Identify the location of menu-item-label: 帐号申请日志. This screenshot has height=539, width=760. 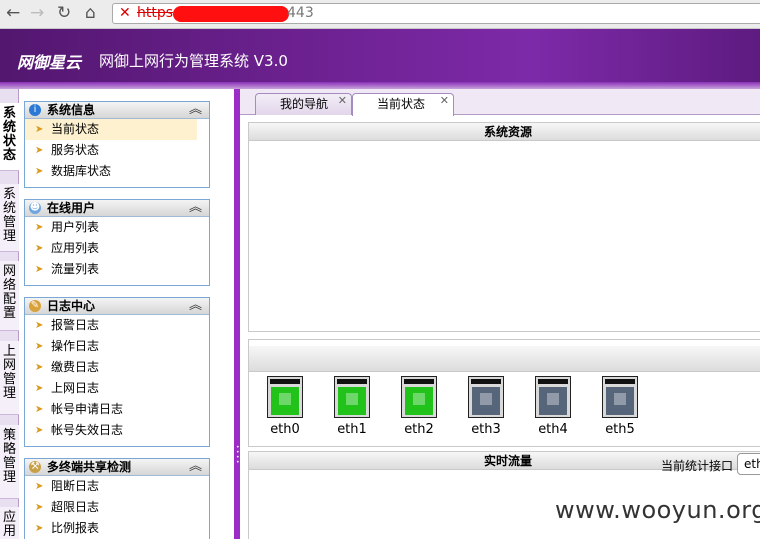
(87, 409).